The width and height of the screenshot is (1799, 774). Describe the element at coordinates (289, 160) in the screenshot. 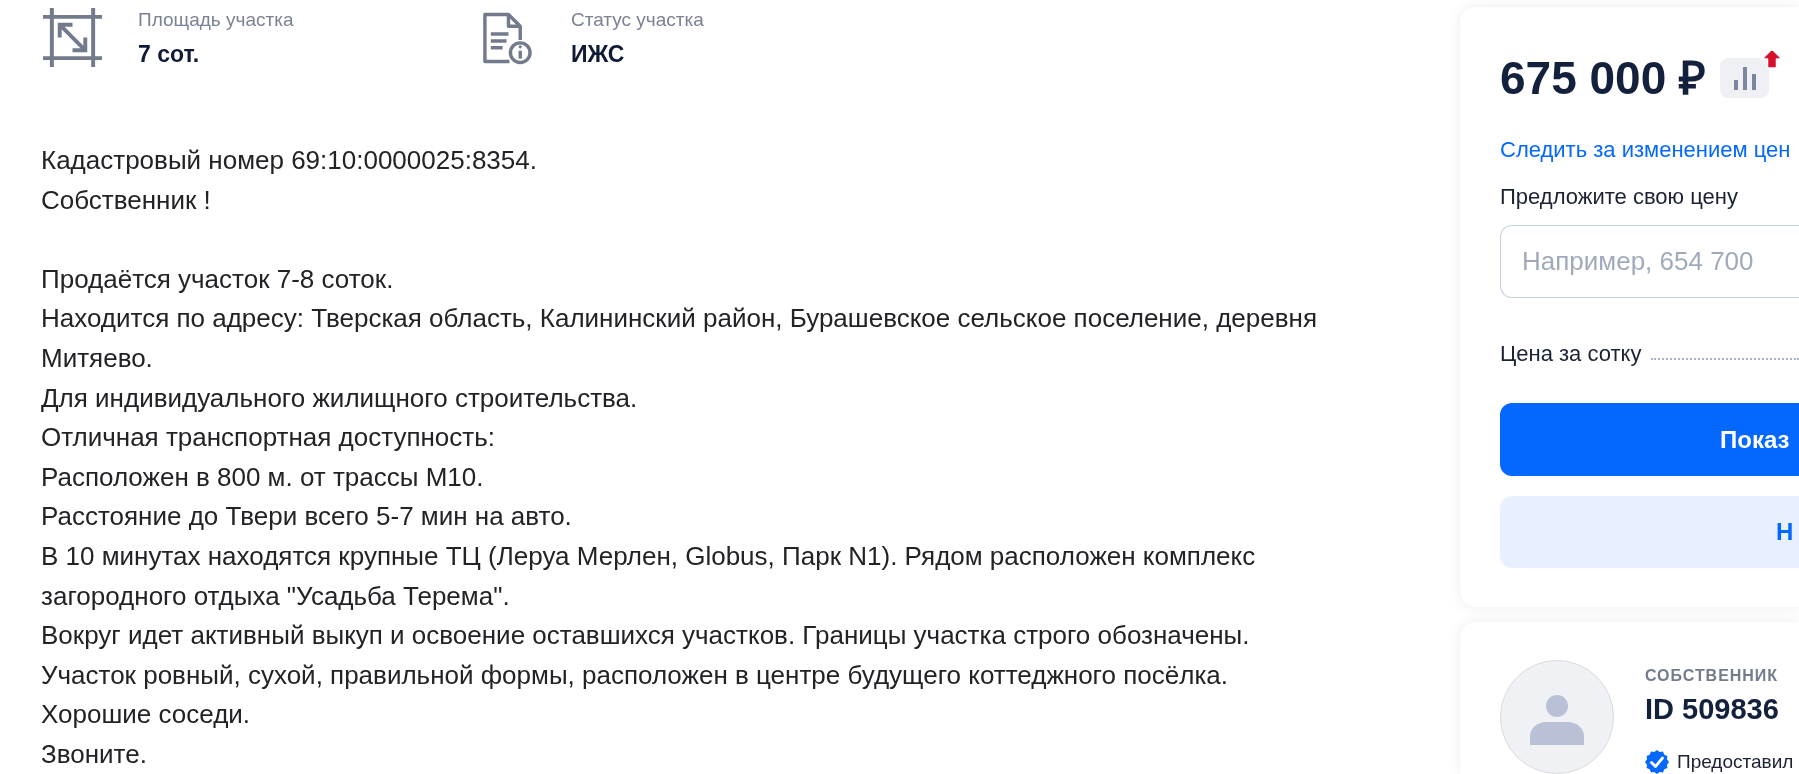

I see `description-line: Кадастровый номер 69:10:0000025:8354.` at that location.